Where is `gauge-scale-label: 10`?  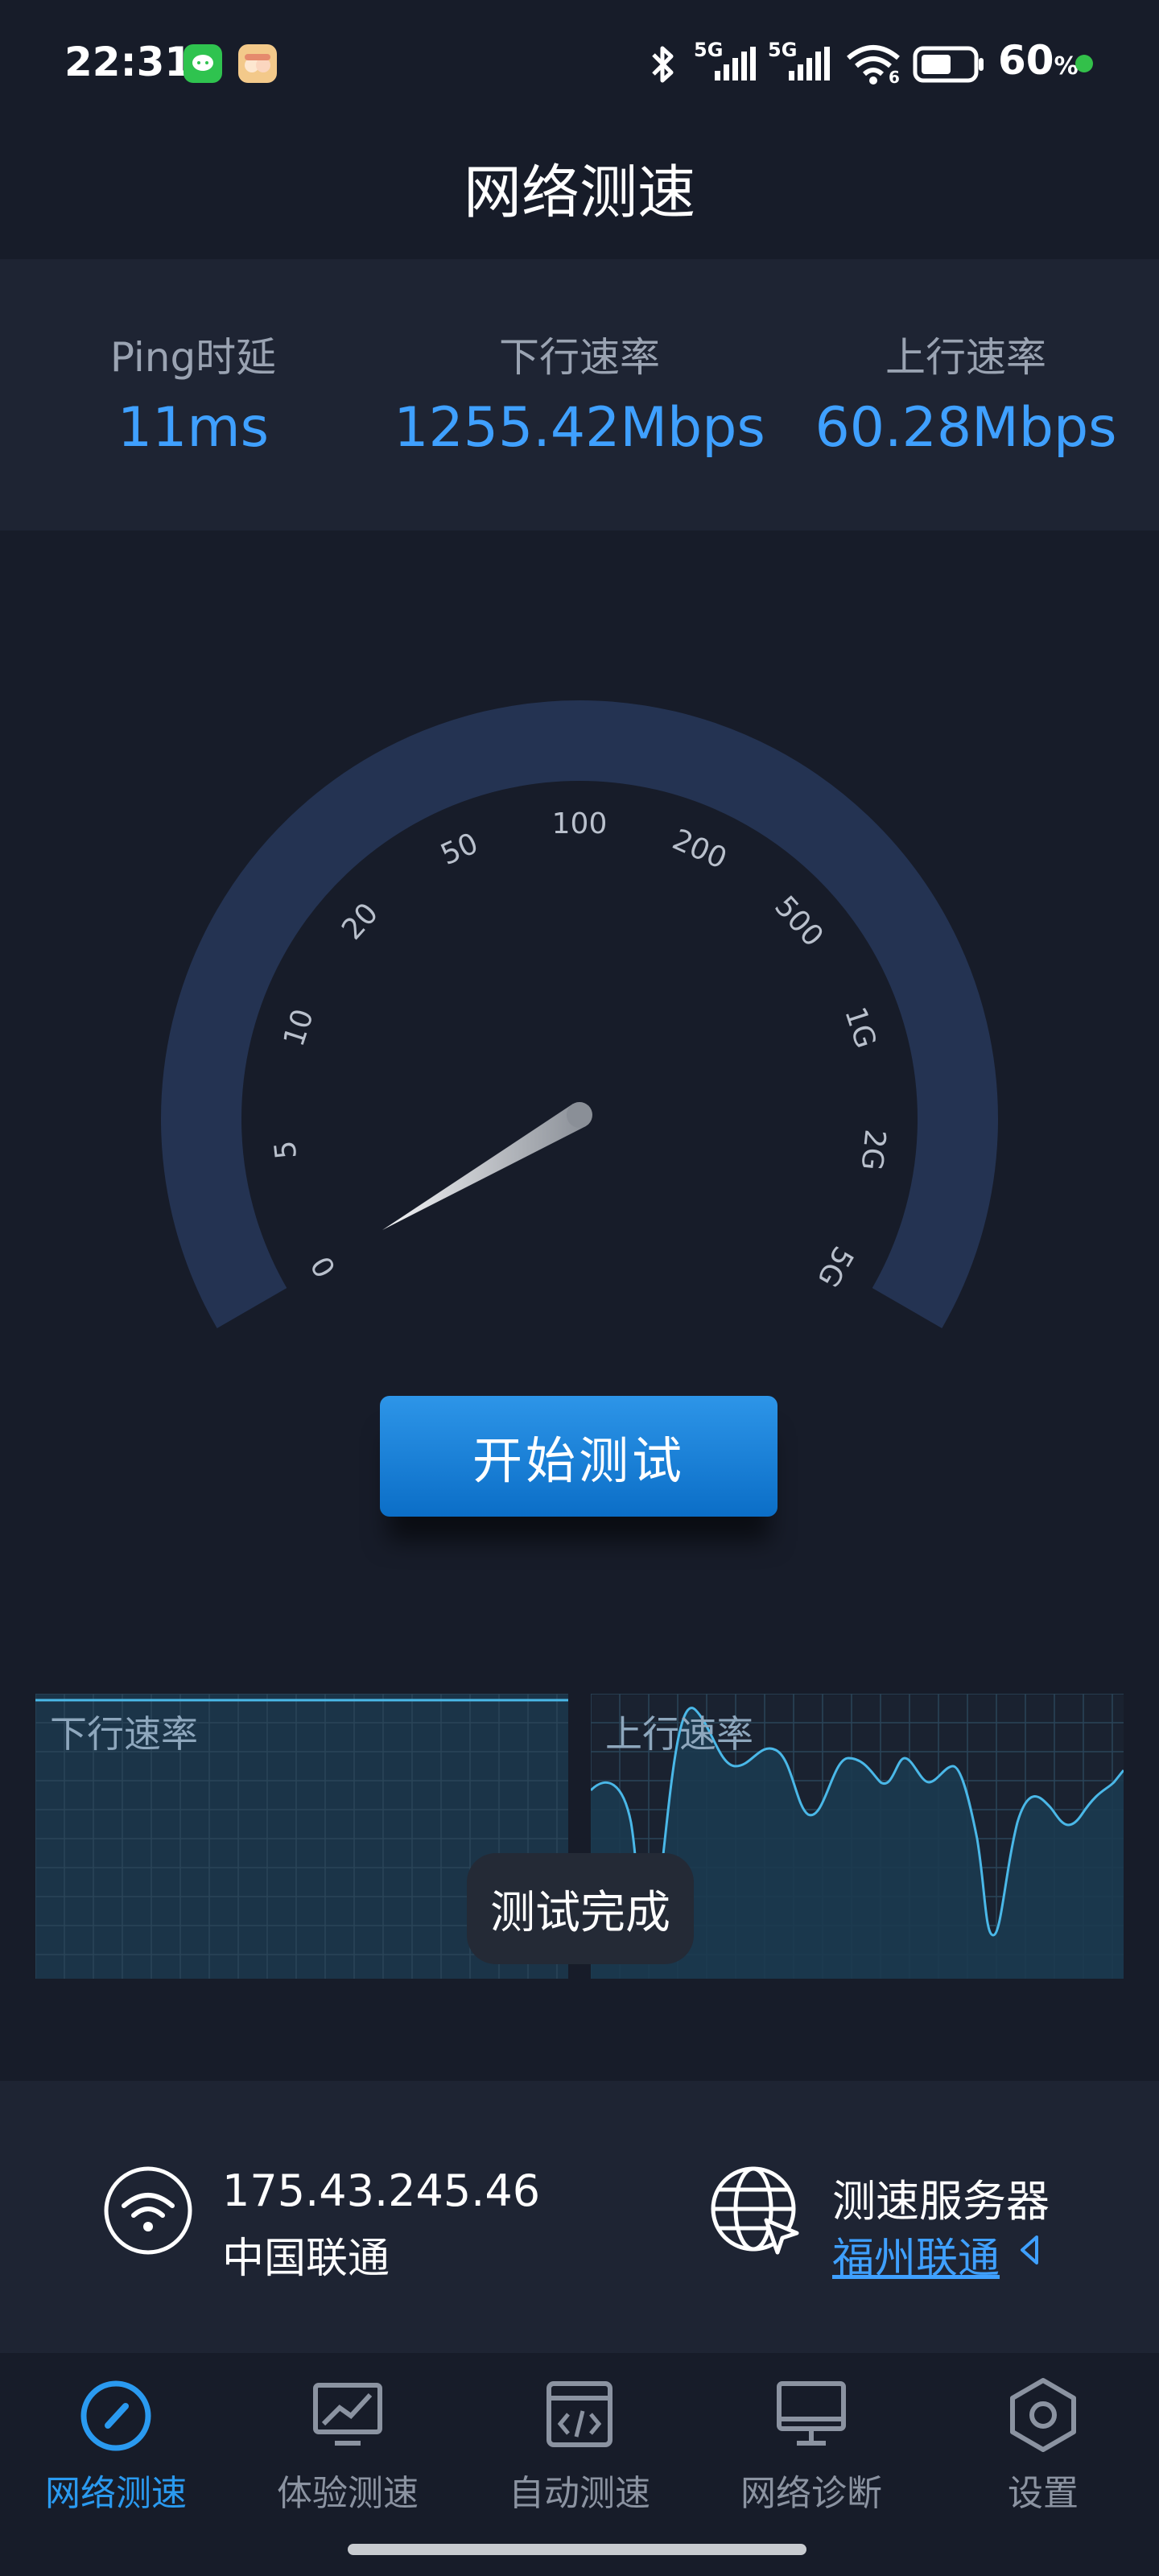
gauge-scale-label: 10 is located at coordinates (299, 1028).